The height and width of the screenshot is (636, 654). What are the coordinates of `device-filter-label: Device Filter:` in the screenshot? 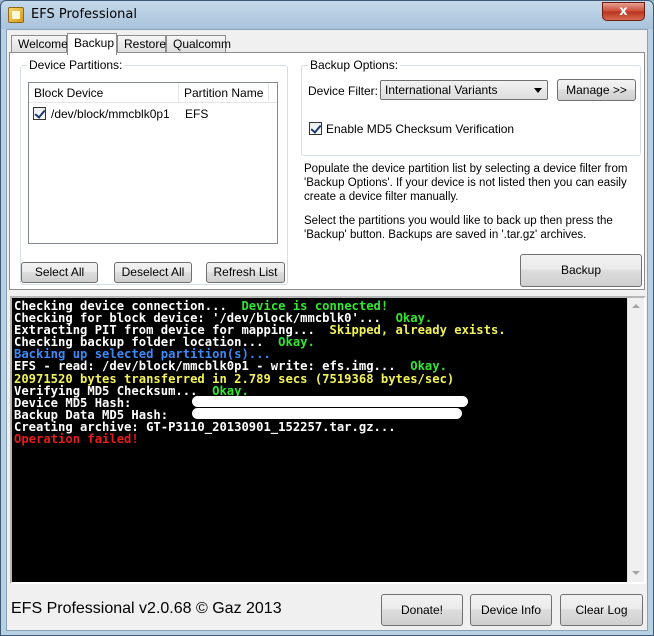 It's located at (343, 91).